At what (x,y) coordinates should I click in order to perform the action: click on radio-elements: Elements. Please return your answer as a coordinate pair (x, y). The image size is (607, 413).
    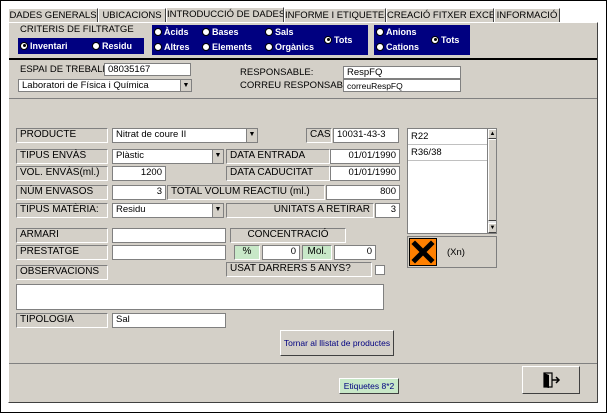
    Looking at the image, I should click on (227, 47).